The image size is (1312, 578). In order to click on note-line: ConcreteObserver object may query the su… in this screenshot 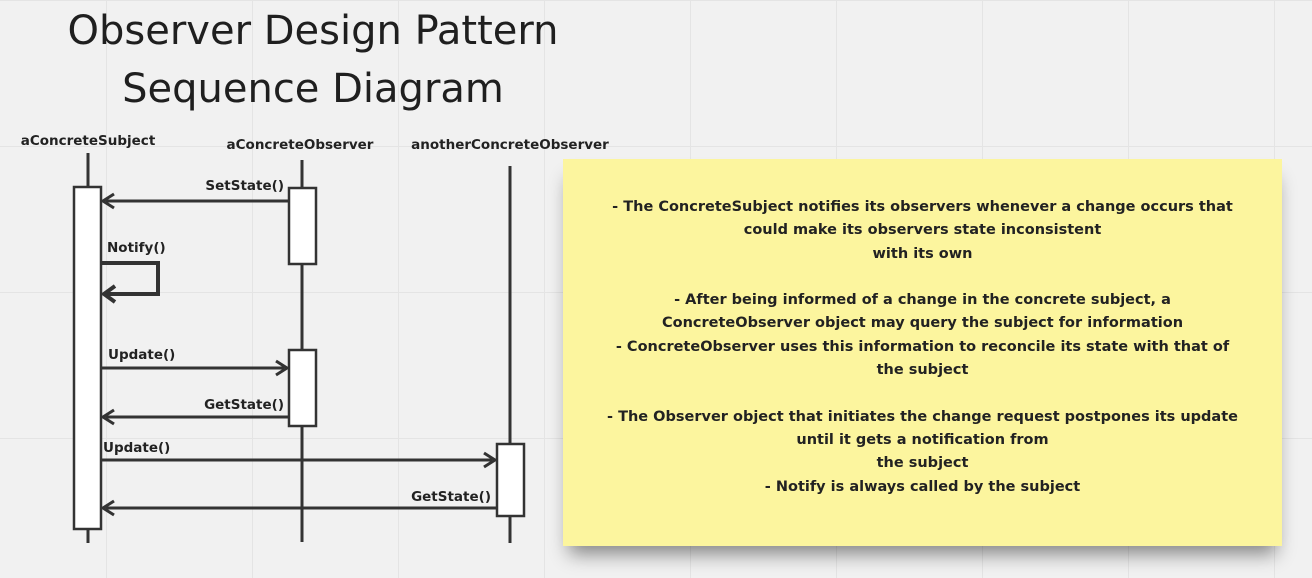, I will do `click(922, 323)`.